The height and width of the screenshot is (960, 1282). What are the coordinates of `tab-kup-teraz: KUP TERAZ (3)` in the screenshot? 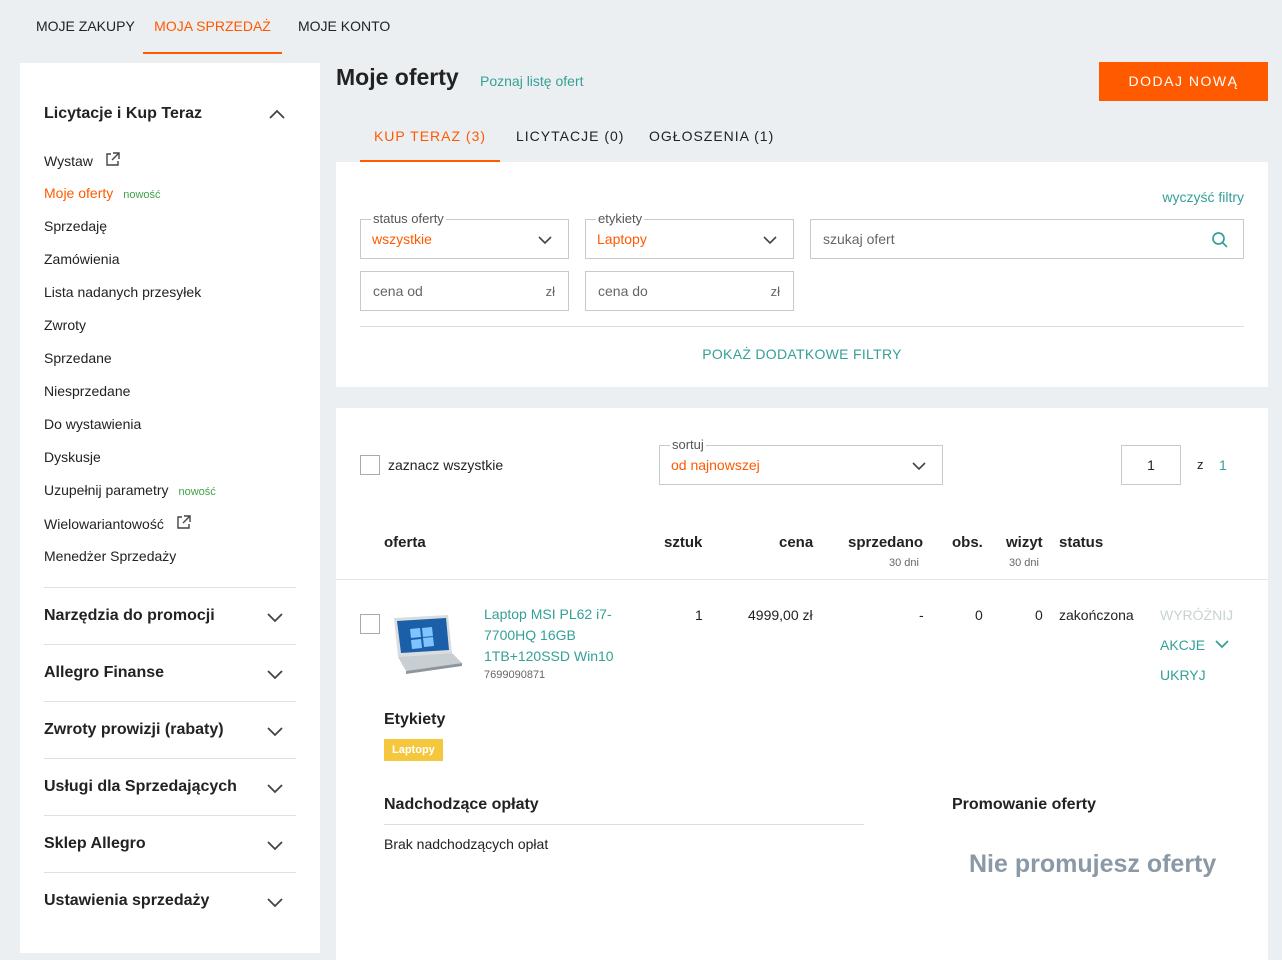 It's located at (430, 139).